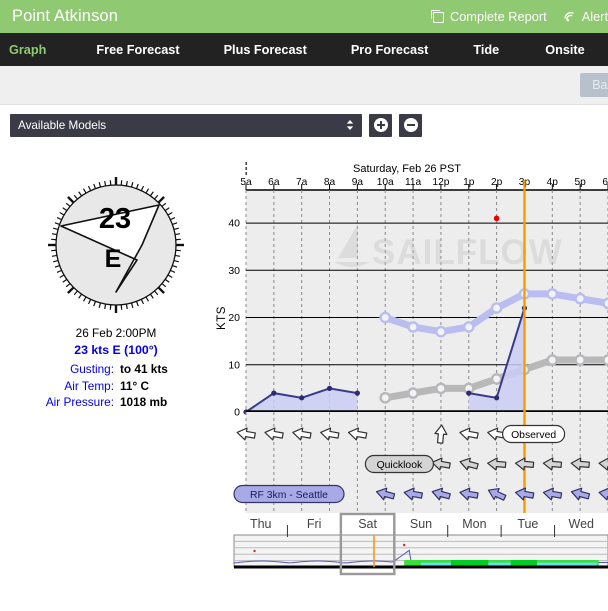 This screenshot has height=611, width=608. What do you see at coordinates (594, 16) in the screenshot?
I see `alert-label: Alert` at bounding box center [594, 16].